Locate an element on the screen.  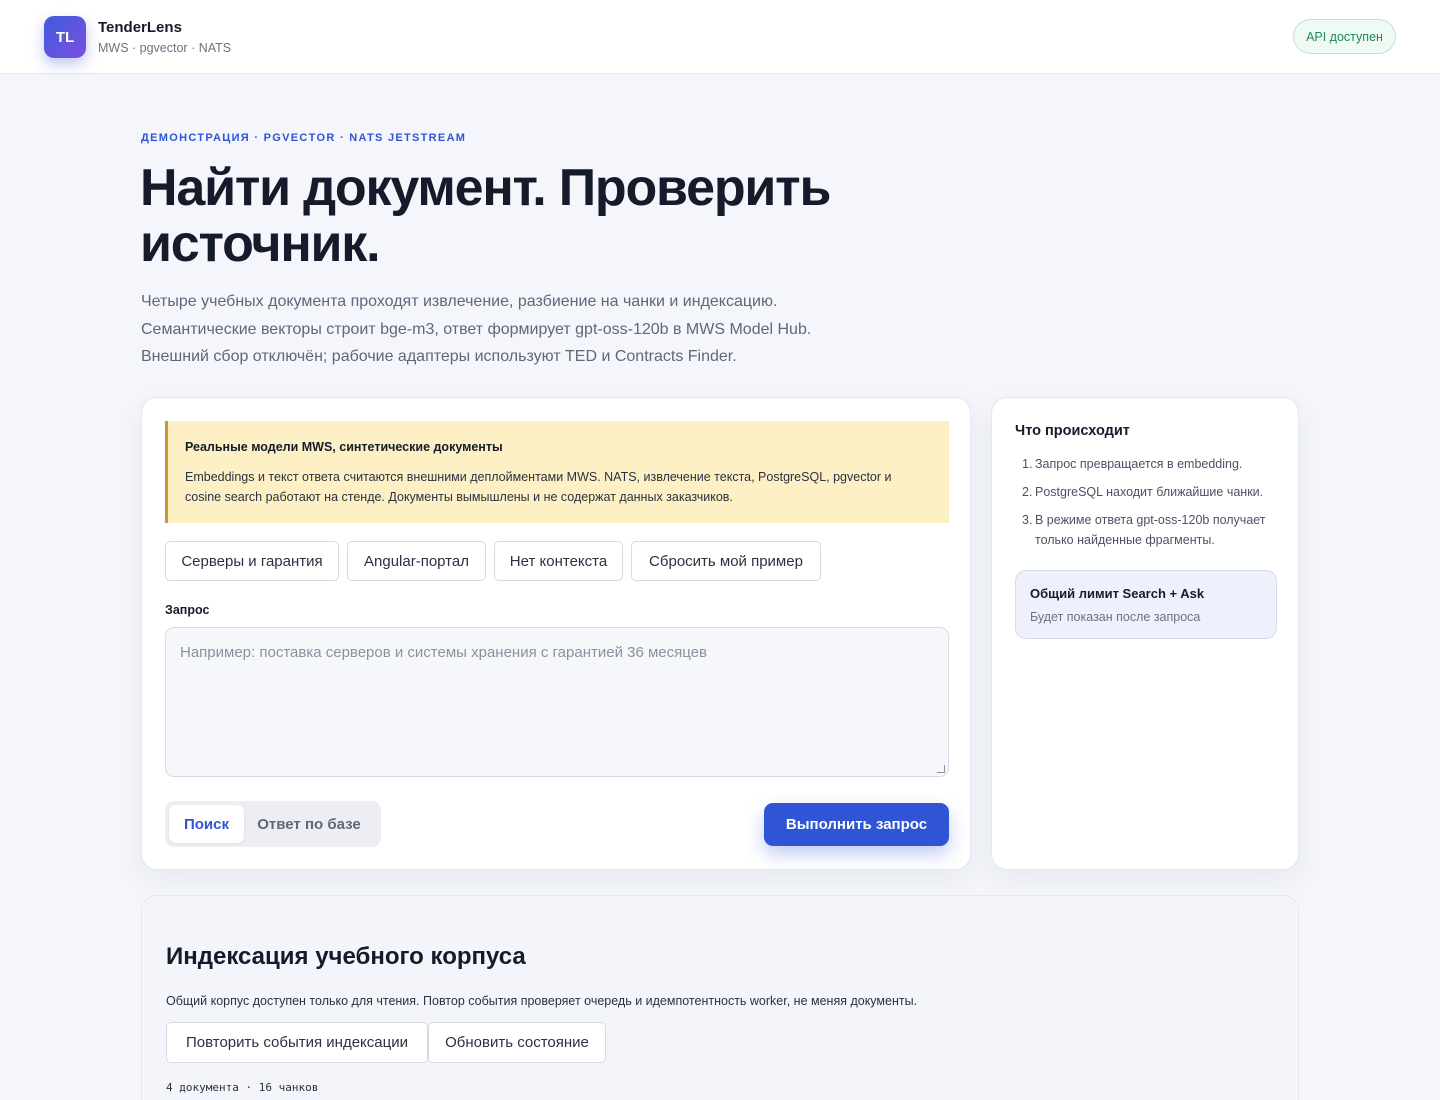
example-no-context-button: Нет контекста is located at coordinates (558, 561).